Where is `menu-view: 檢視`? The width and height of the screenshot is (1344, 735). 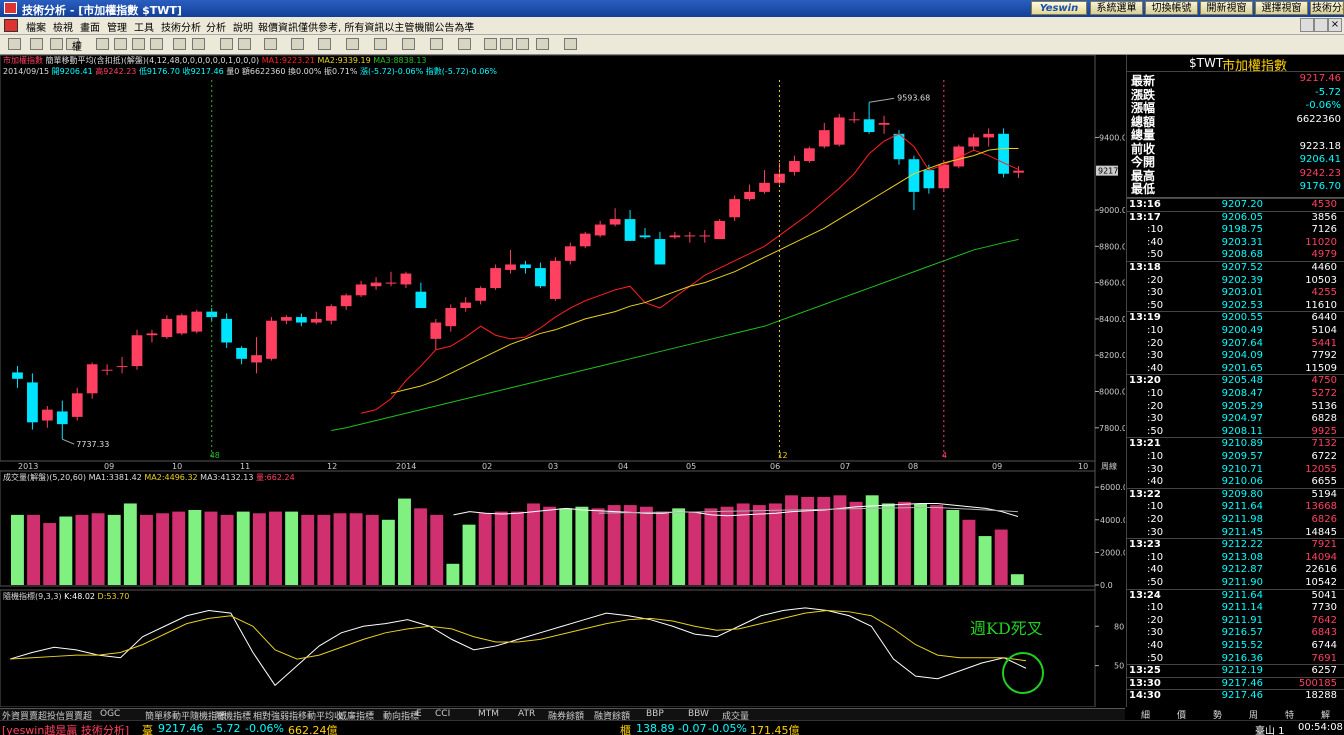 menu-view: 檢視 is located at coordinates (63, 26).